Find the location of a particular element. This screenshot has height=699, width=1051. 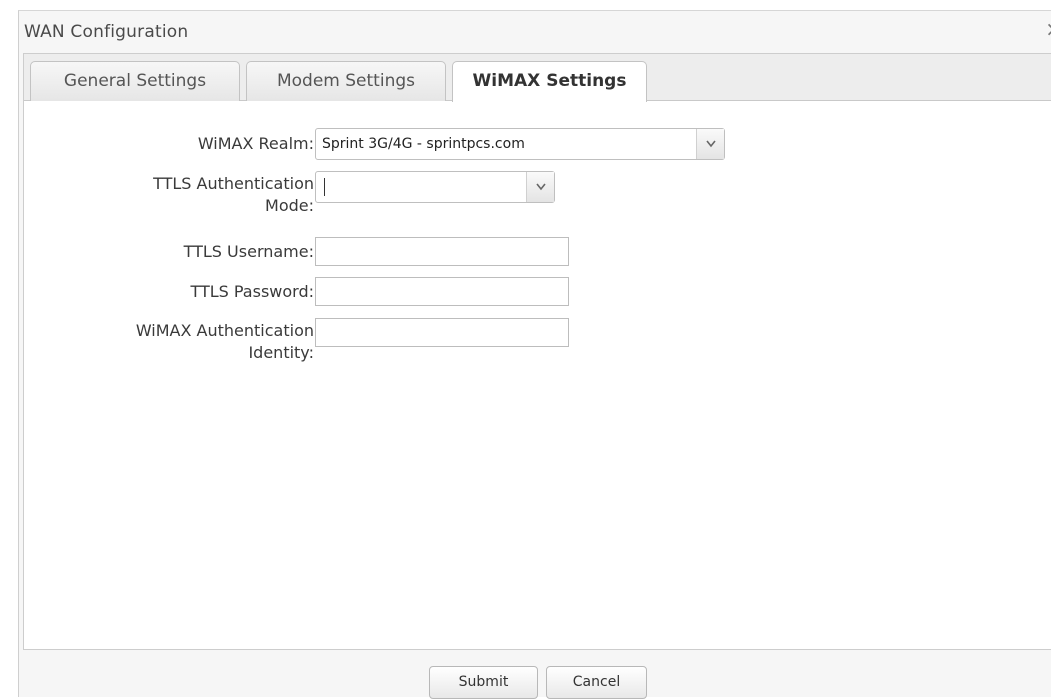

close-icon: × is located at coordinates (1048, 29).